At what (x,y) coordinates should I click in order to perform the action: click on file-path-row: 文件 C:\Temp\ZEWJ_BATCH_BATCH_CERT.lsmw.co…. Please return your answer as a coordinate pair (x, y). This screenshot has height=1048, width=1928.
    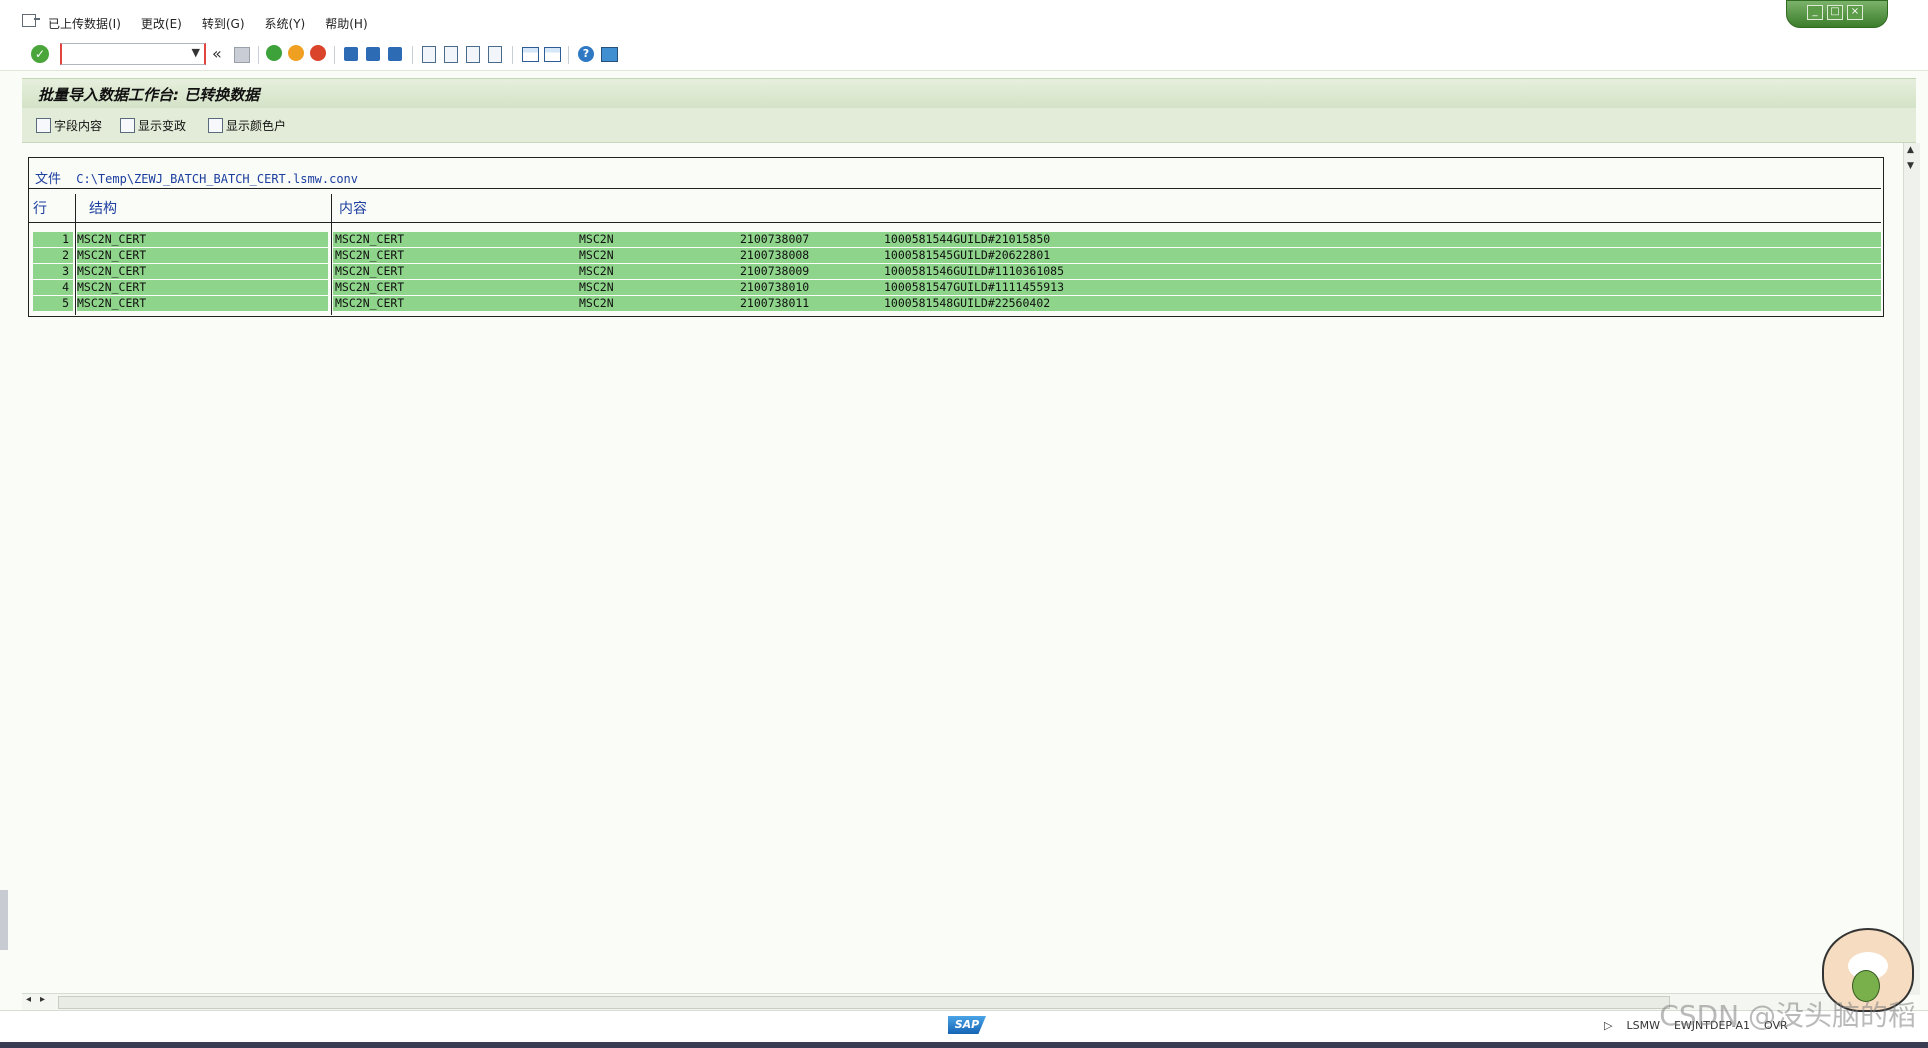
    Looking at the image, I should click on (196, 177).